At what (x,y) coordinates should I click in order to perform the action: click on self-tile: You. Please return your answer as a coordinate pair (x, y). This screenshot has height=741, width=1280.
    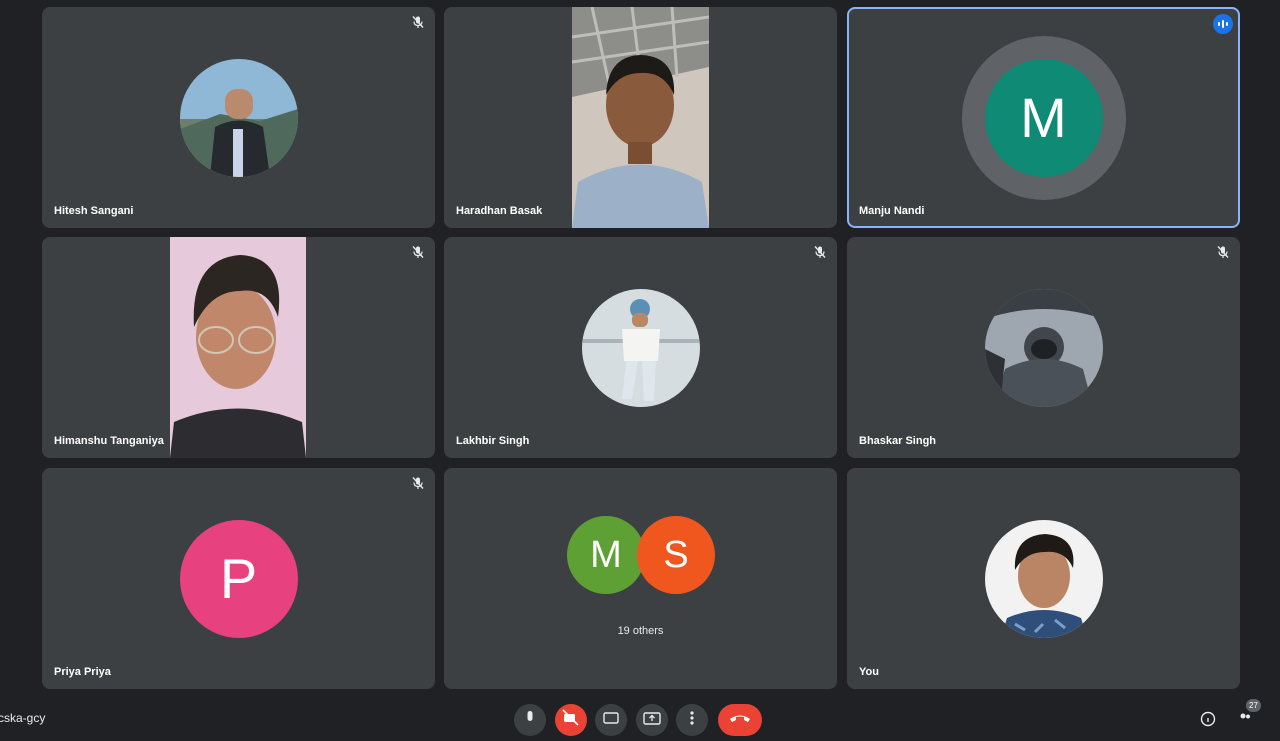
    Looking at the image, I should click on (1043, 578).